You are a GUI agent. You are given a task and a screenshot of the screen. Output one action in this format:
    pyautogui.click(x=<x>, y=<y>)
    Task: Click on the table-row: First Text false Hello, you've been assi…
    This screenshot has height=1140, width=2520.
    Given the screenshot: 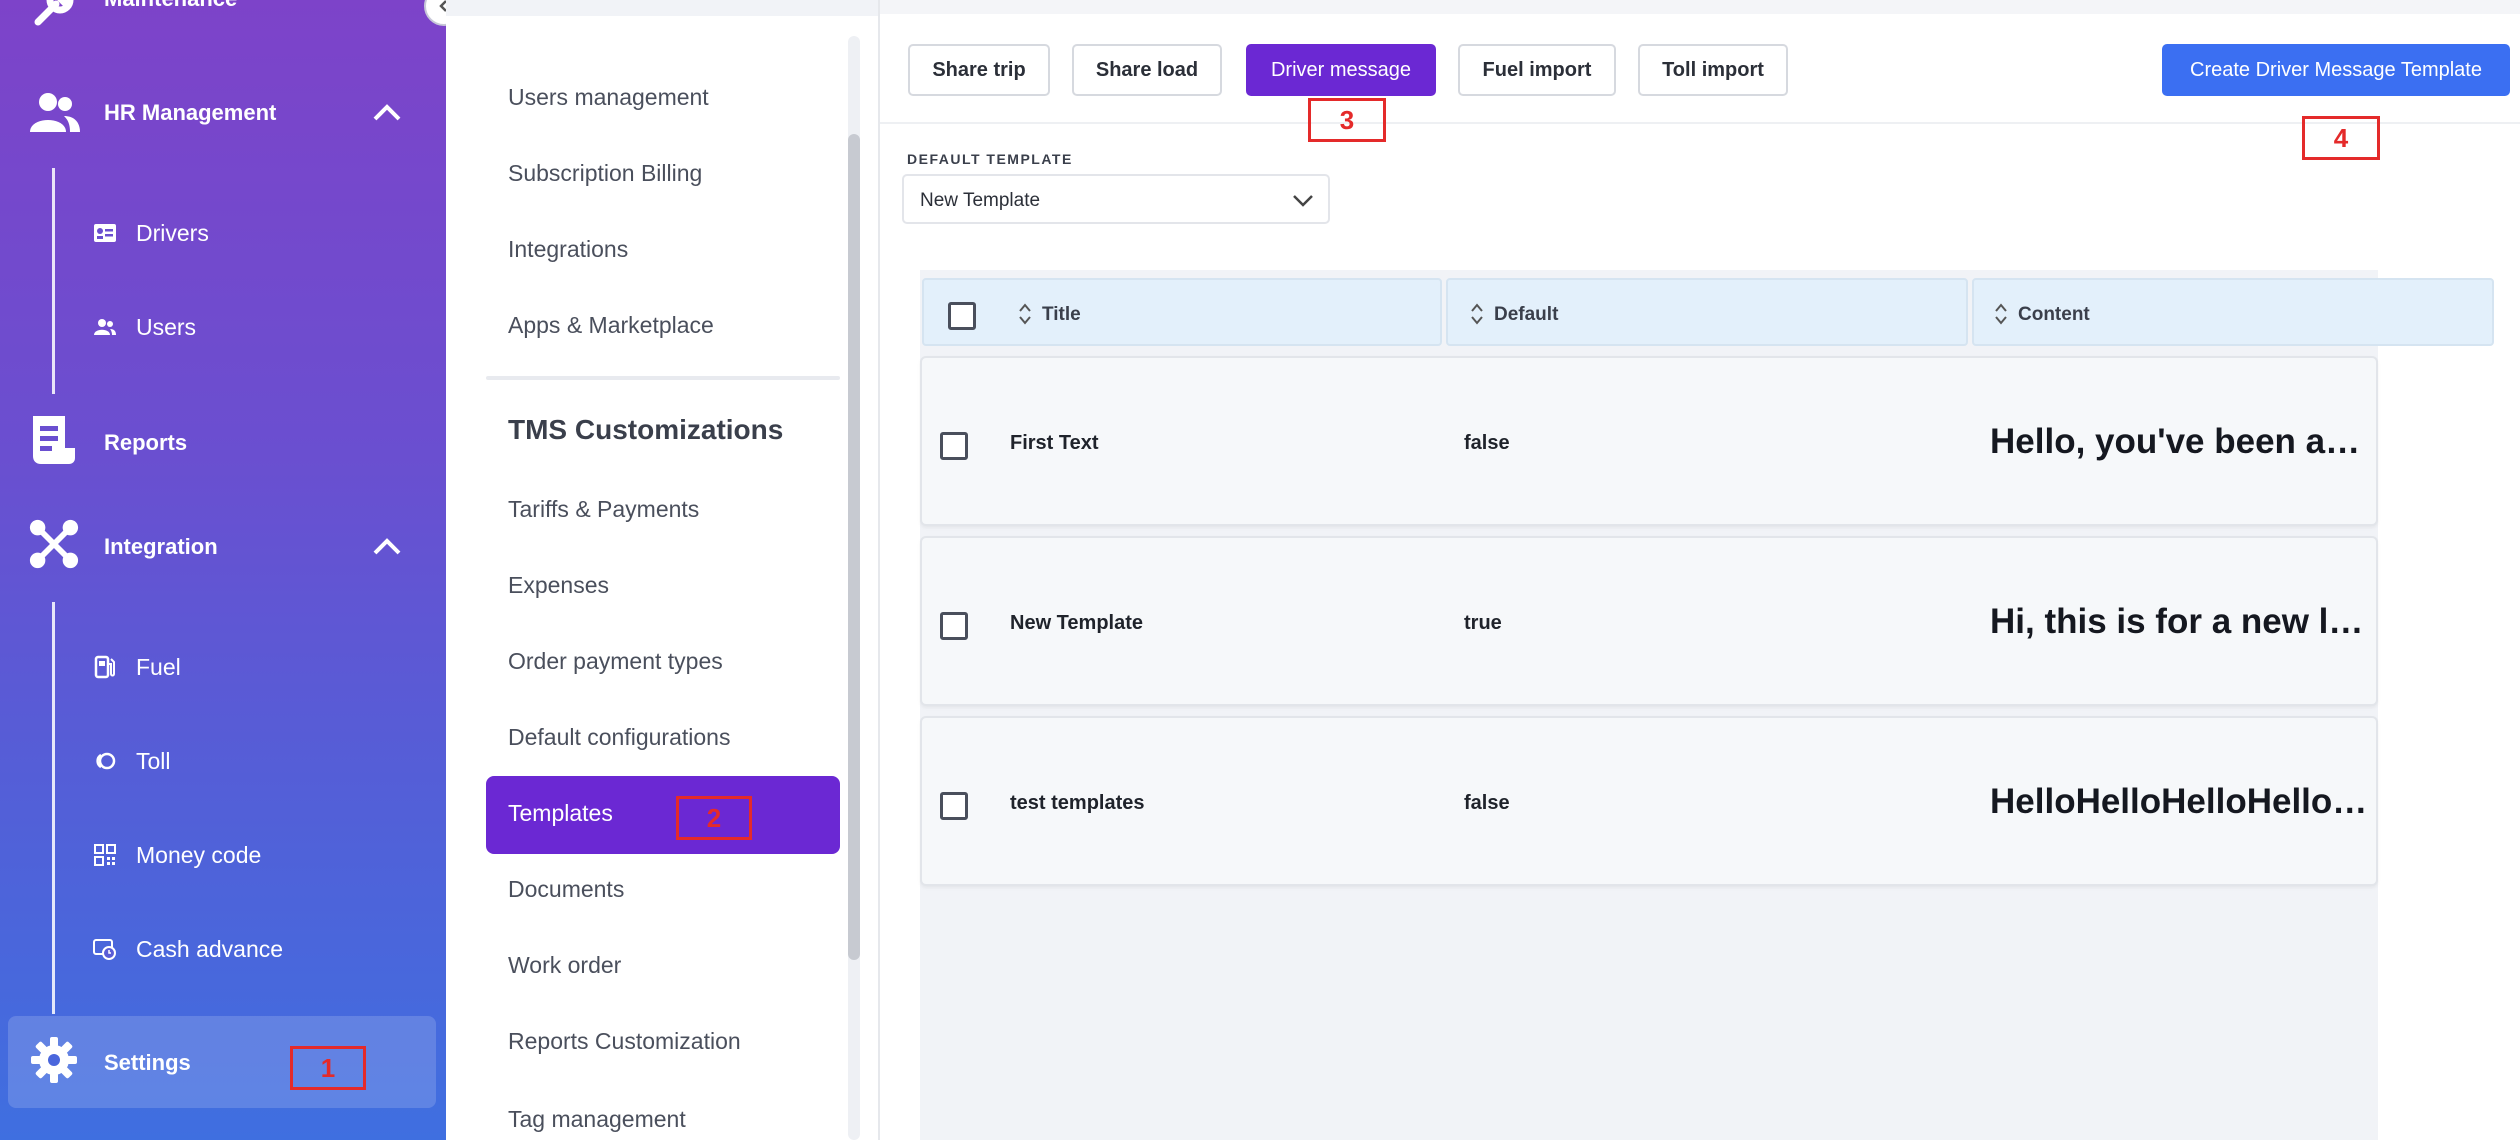 What is the action you would take?
    pyautogui.click(x=1649, y=441)
    